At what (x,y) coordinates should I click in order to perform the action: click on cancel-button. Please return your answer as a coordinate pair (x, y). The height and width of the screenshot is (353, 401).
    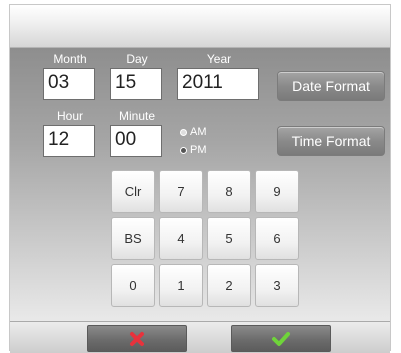
    Looking at the image, I should click on (137, 338).